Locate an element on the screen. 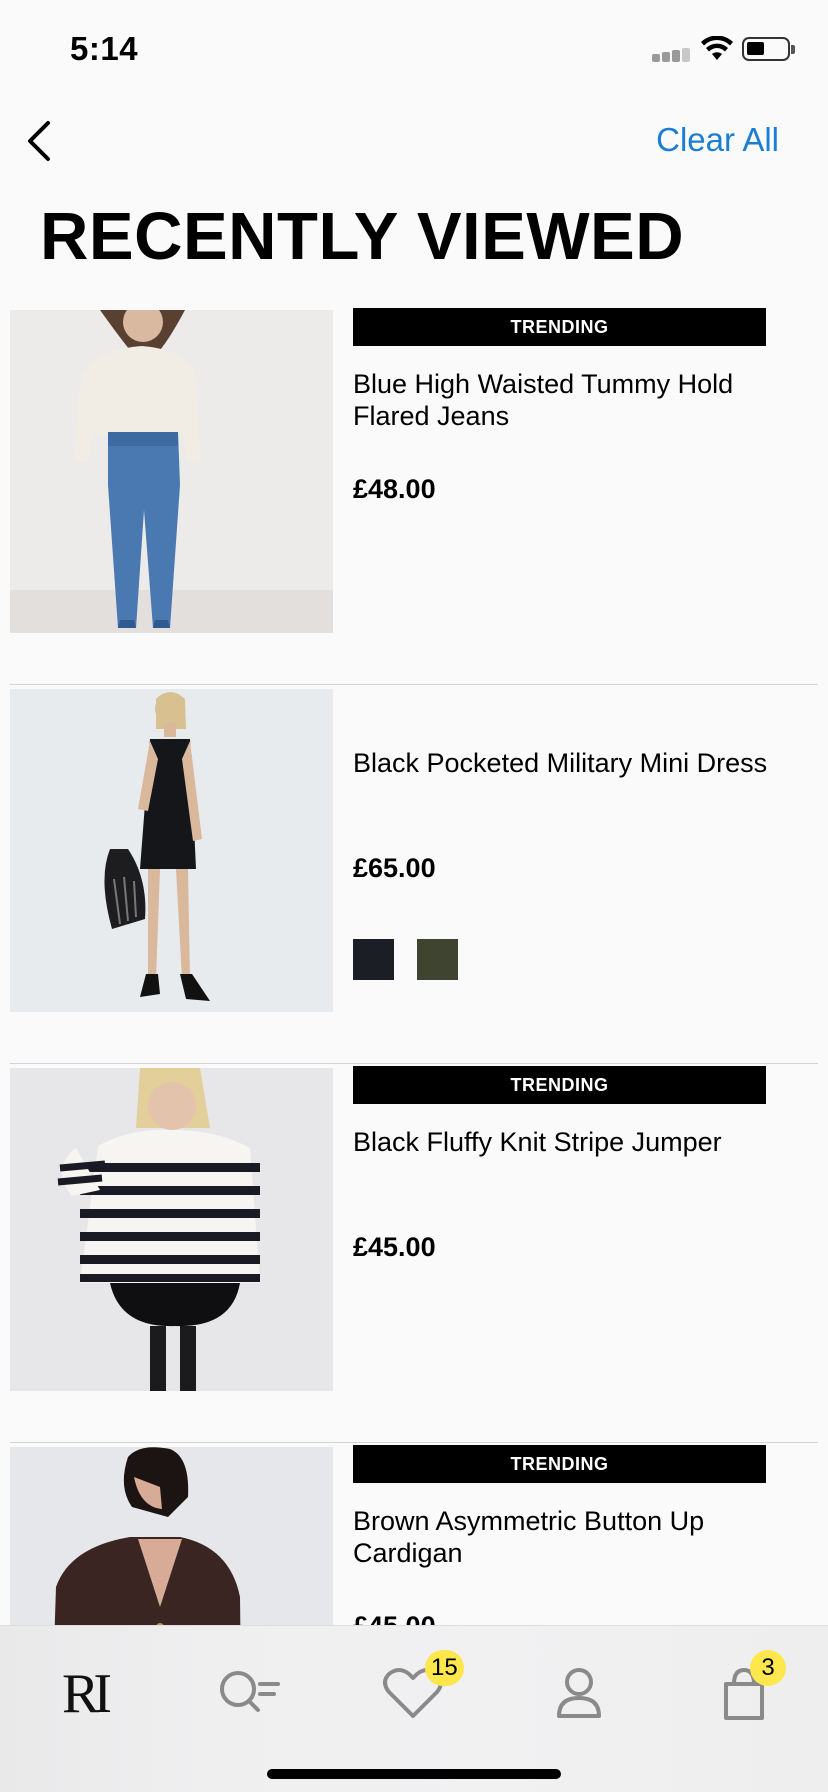 Image resolution: width=828 pixels, height=1792 pixels. back-button is located at coordinates (40, 141).